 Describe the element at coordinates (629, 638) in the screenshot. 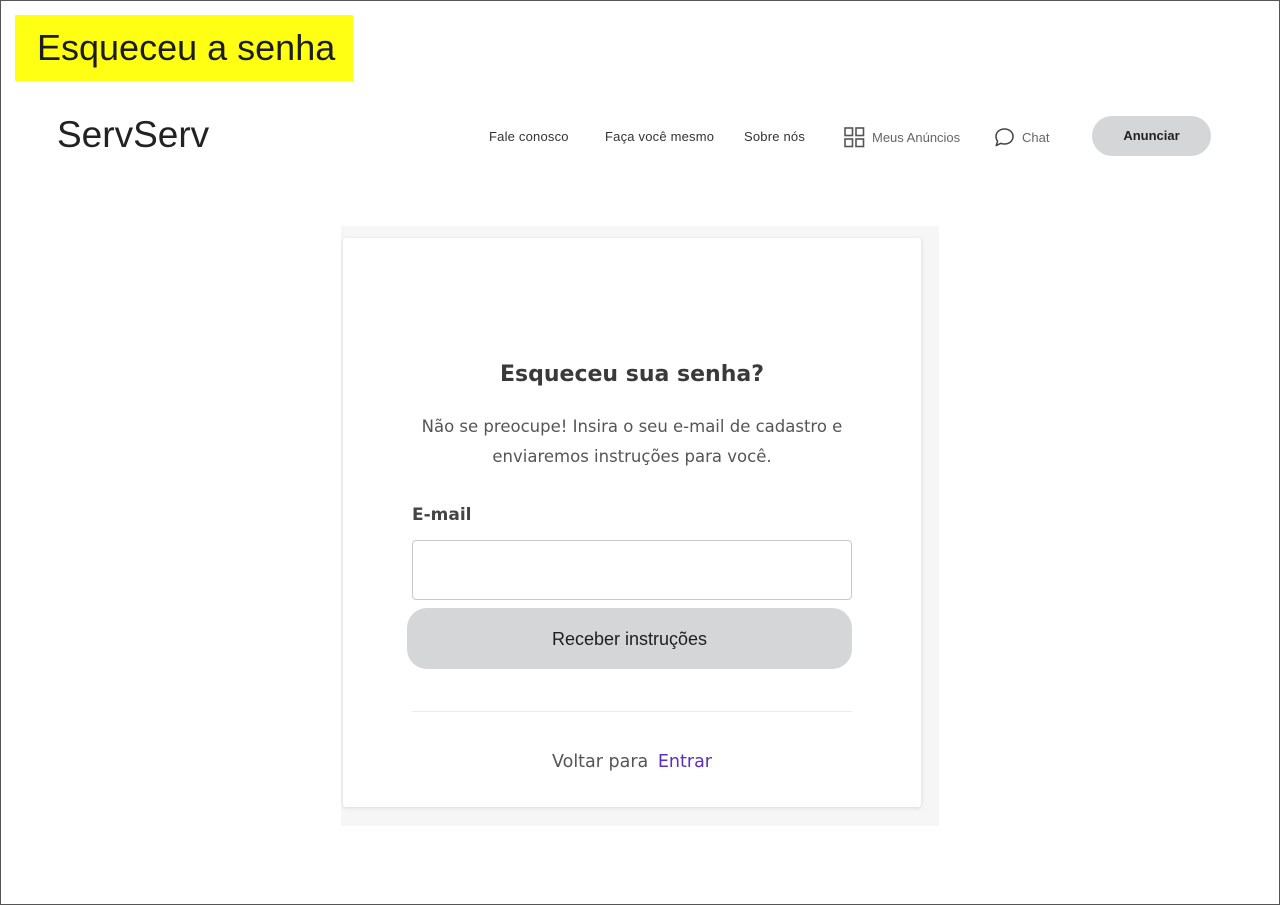

I see `receive-instructions-button: Receber instruções` at that location.